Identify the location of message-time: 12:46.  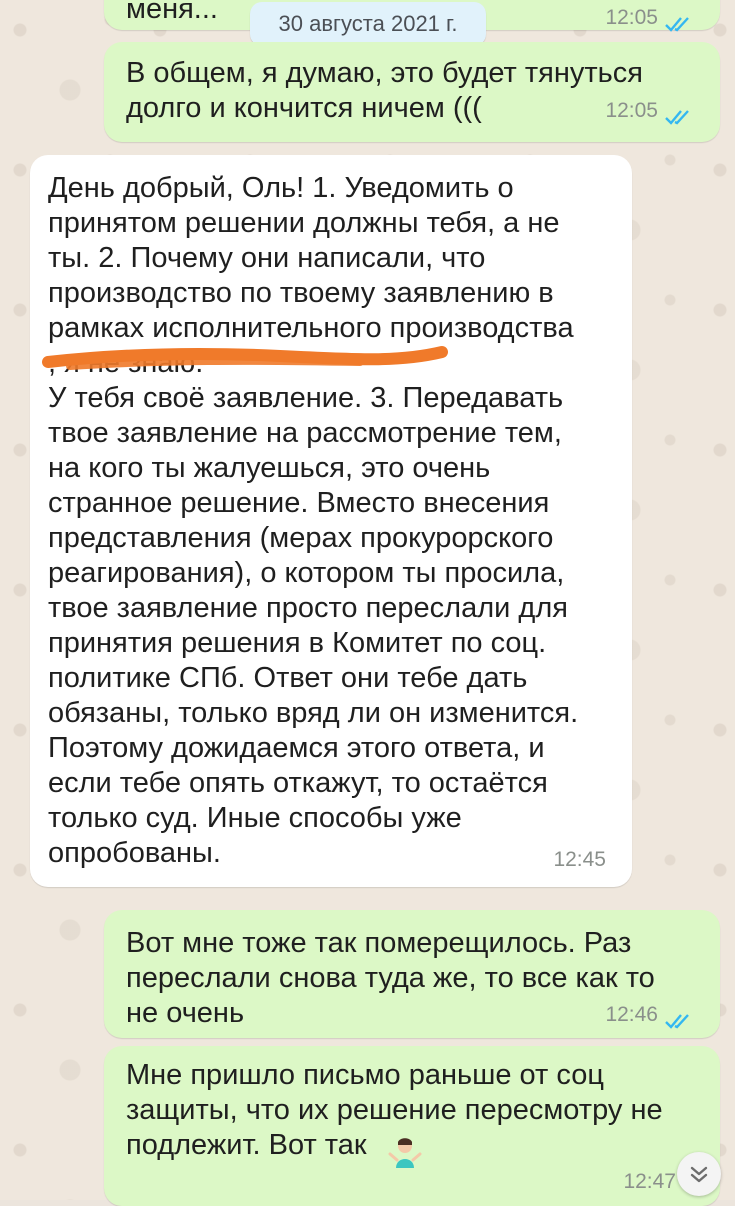
(631, 1014).